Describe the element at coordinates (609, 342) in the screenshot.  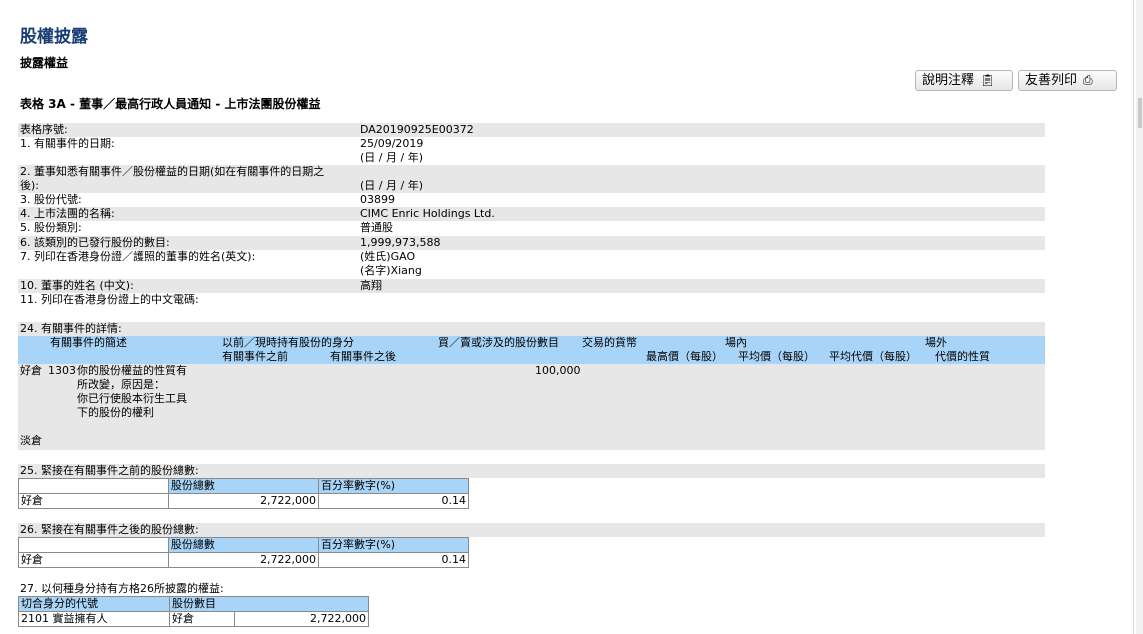
I see `col-header-currency: 交易的貨幣` at that location.